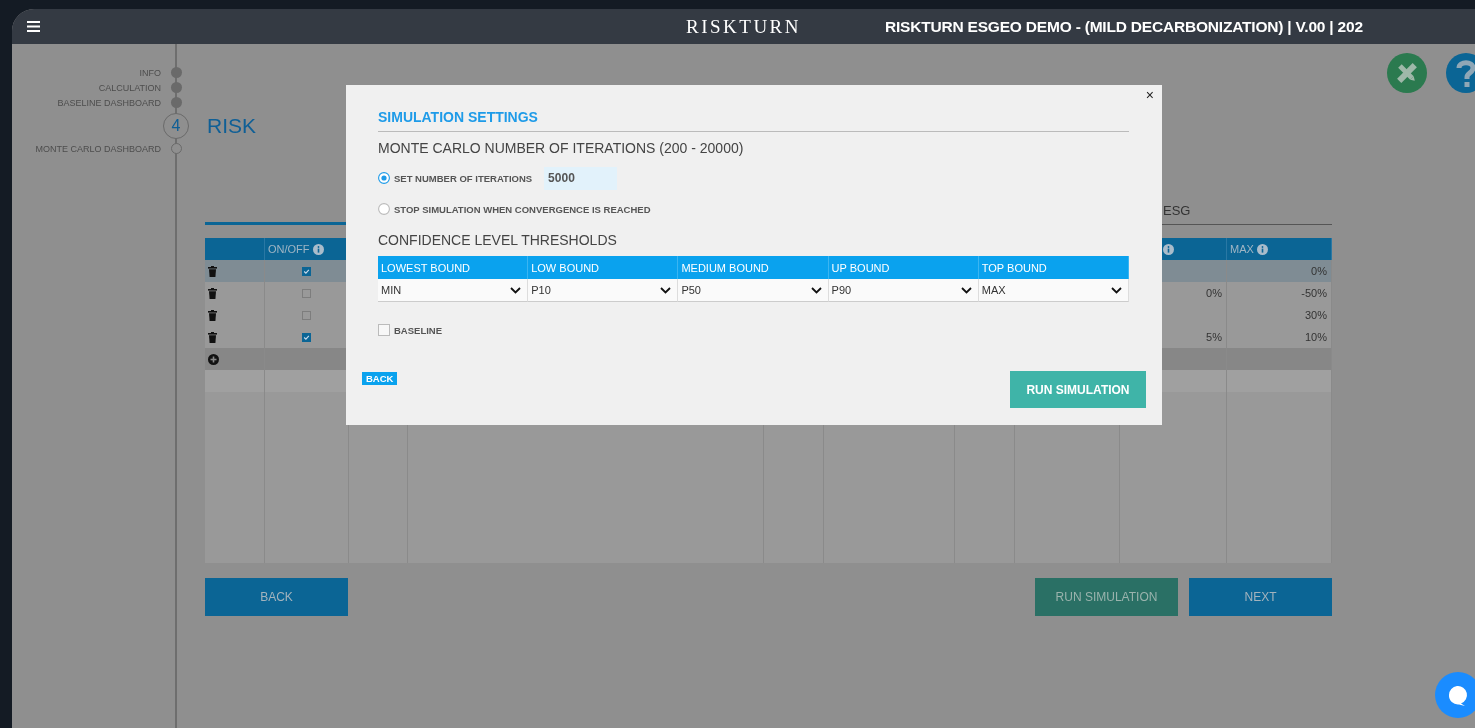  I want to click on back-button: BACK, so click(380, 378).